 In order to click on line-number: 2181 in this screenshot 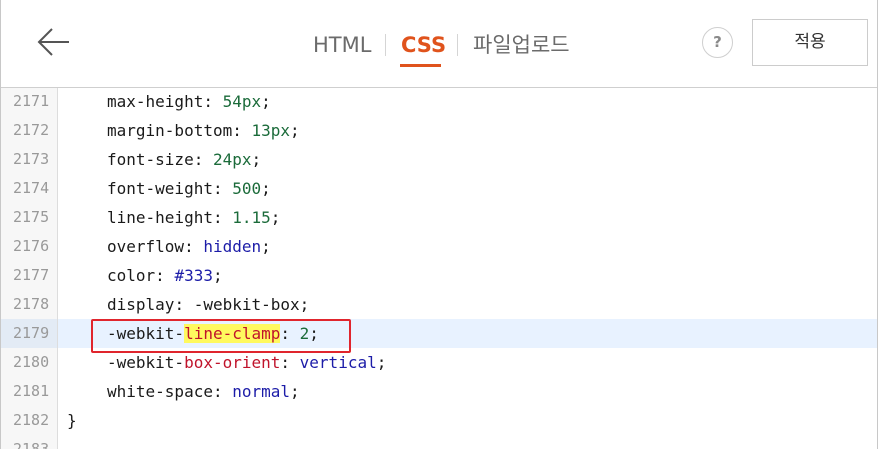, I will do `click(29, 391)`.